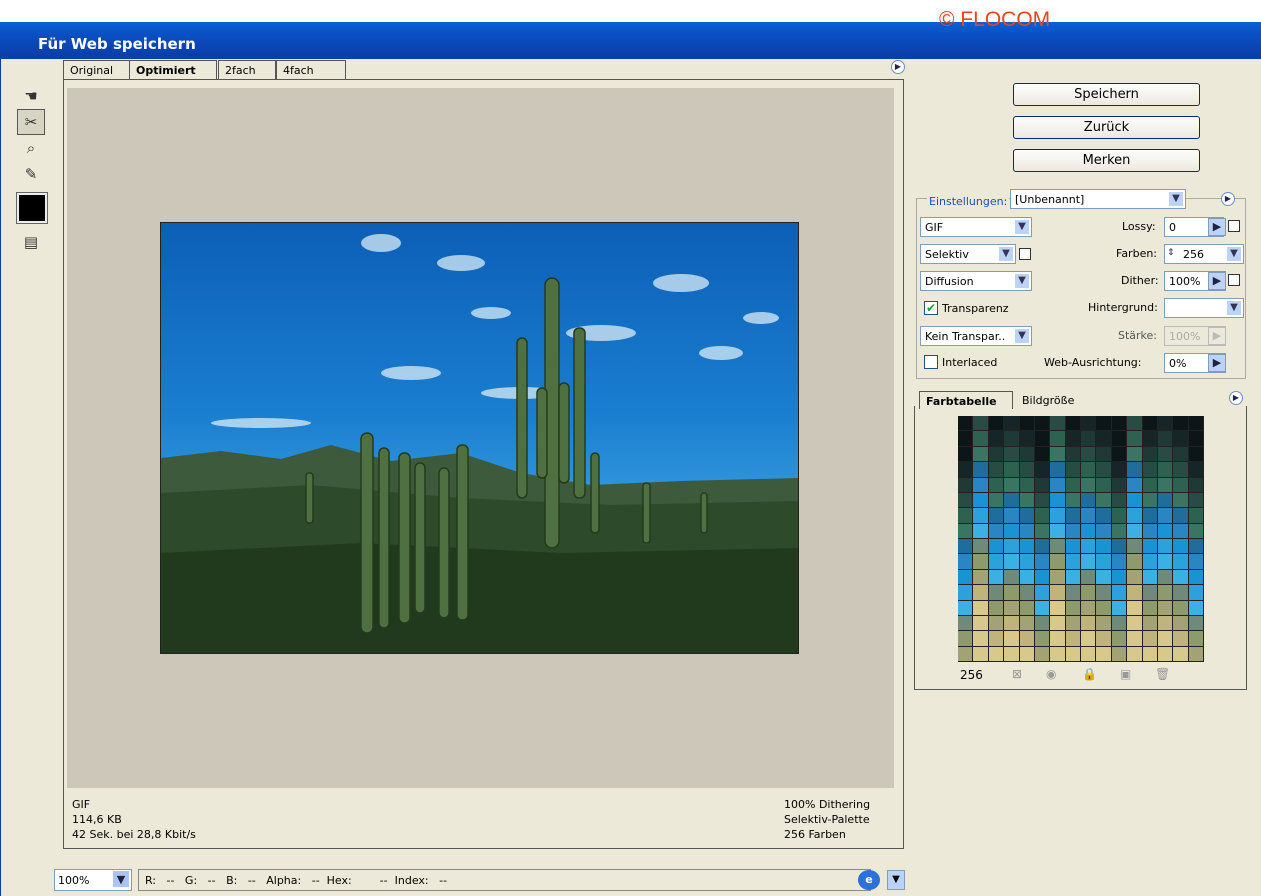  What do you see at coordinates (1228, 199) in the screenshot?
I see `settings-menu-arrow-icon: ▶` at bounding box center [1228, 199].